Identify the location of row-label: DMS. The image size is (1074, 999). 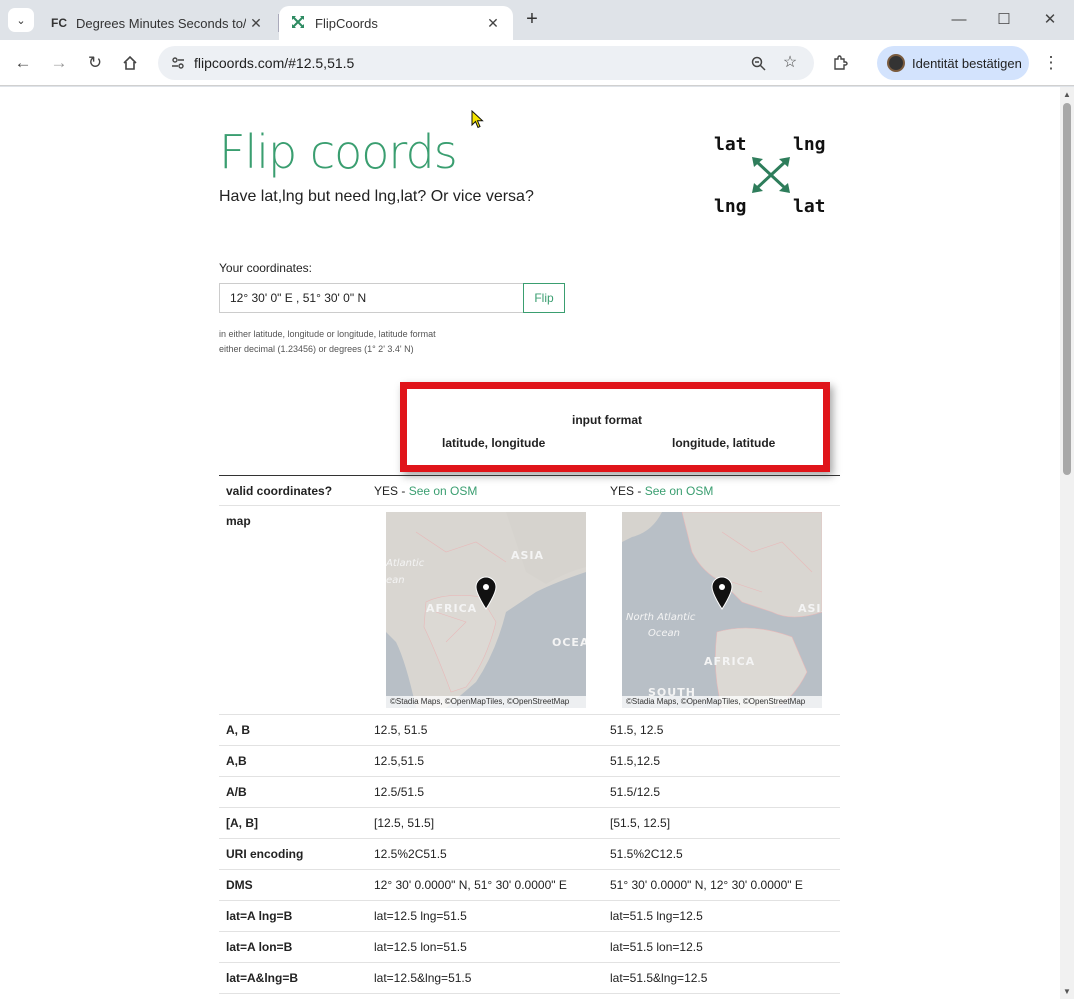
(239, 885).